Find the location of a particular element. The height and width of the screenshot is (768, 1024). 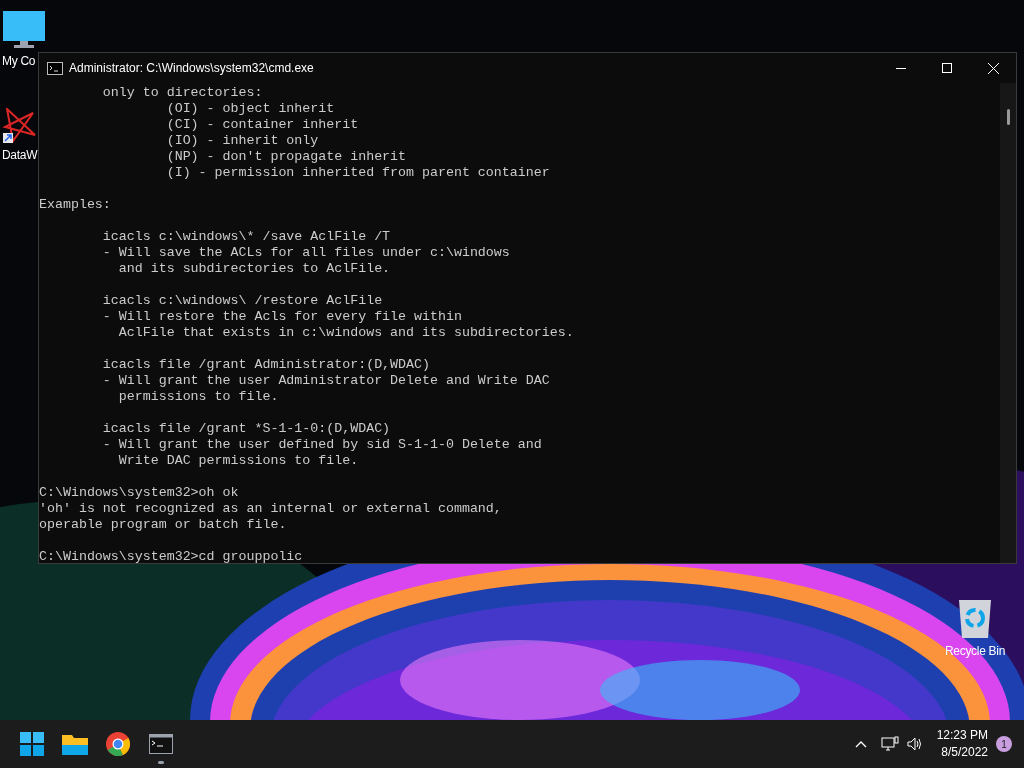

scrollbar is located at coordinates (1008, 323).